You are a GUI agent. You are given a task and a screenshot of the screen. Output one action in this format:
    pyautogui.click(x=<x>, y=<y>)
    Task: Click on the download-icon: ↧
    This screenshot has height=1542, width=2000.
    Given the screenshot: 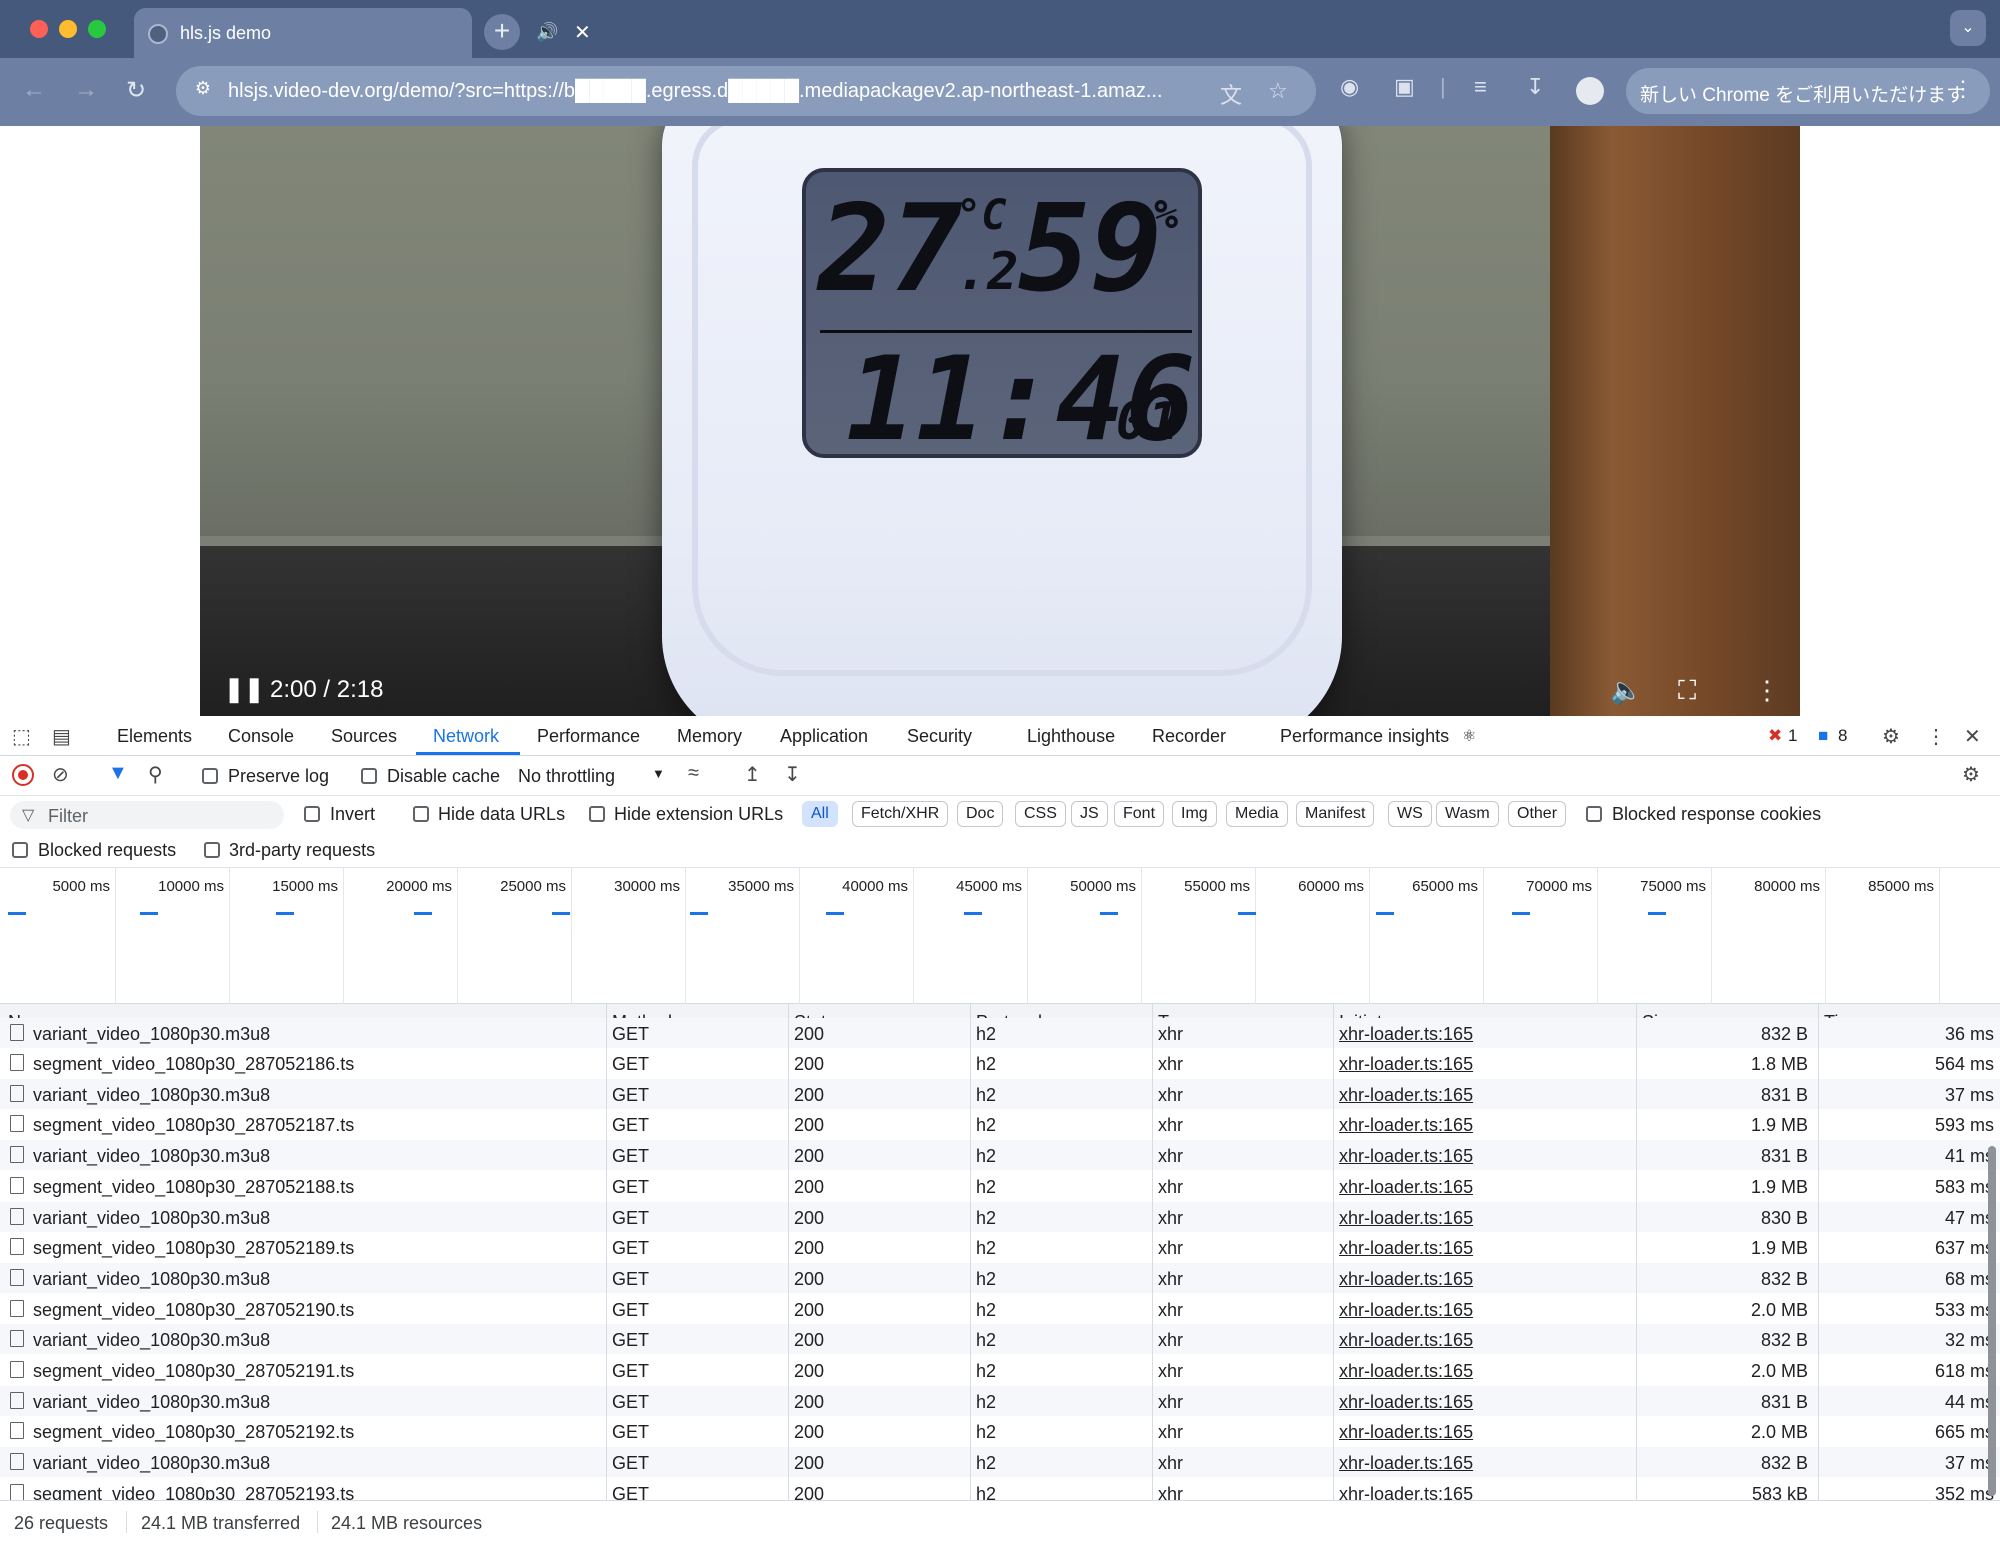 What is the action you would take?
    pyautogui.click(x=1535, y=87)
    